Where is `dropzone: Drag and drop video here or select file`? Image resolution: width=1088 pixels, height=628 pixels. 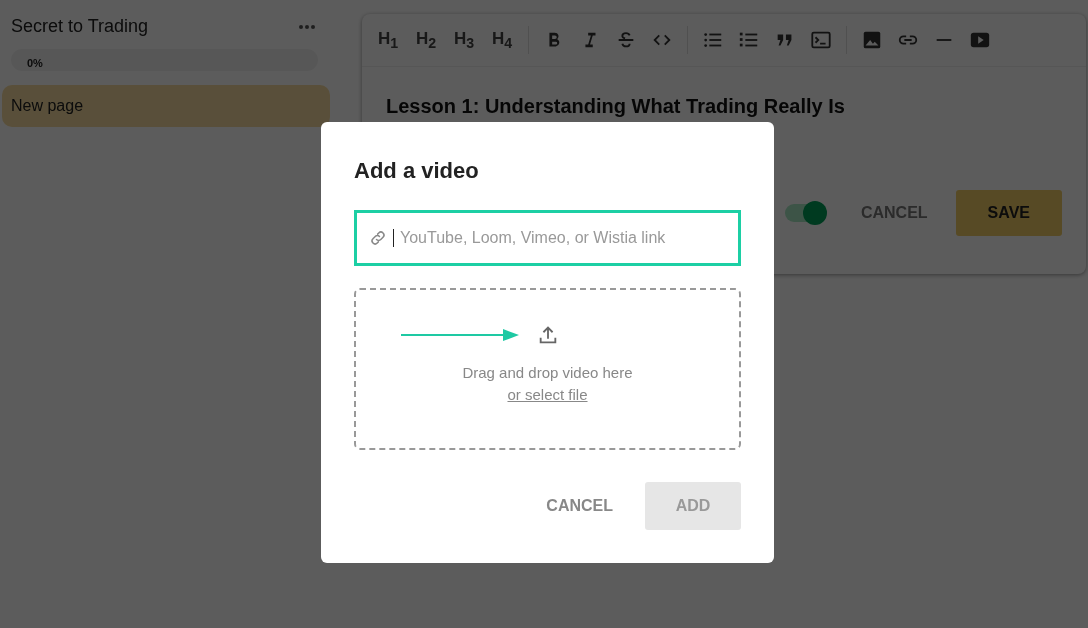
dropzone: Drag and drop video here or select file is located at coordinates (547, 369).